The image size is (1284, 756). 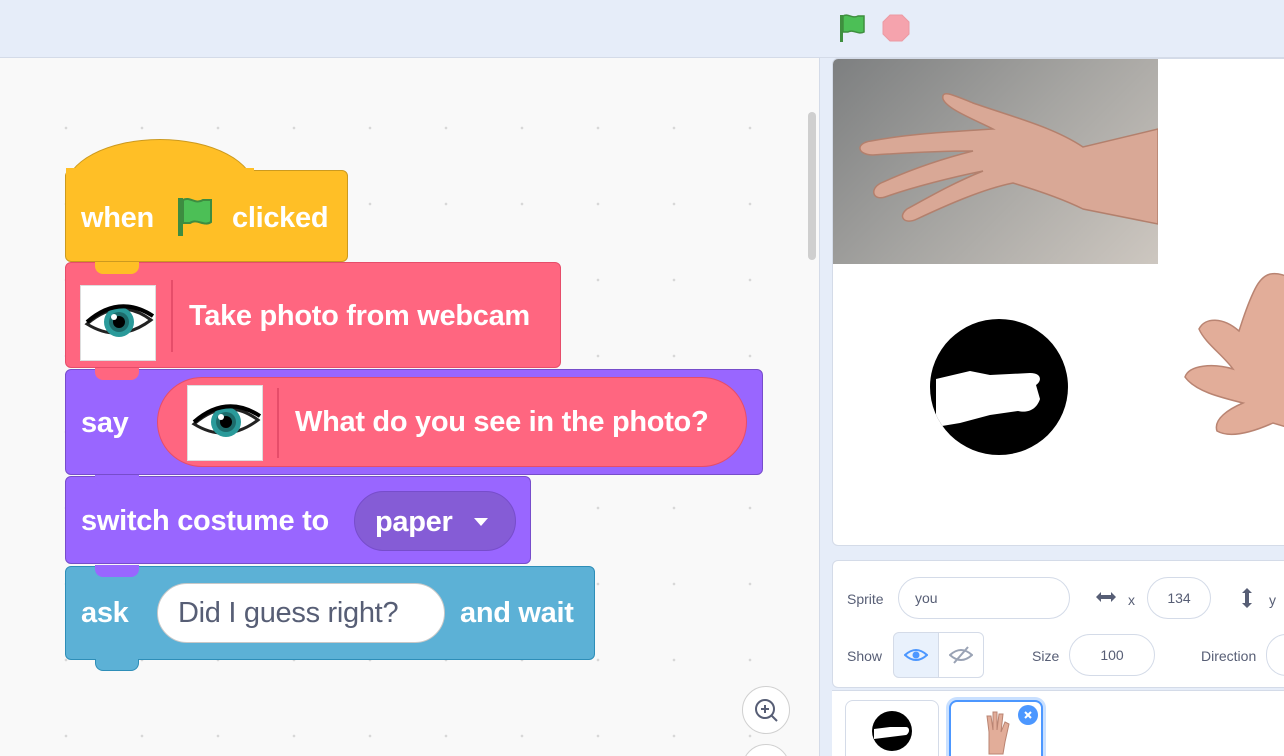 I want to click on costume-dropdown-value: paper, so click(x=414, y=522).